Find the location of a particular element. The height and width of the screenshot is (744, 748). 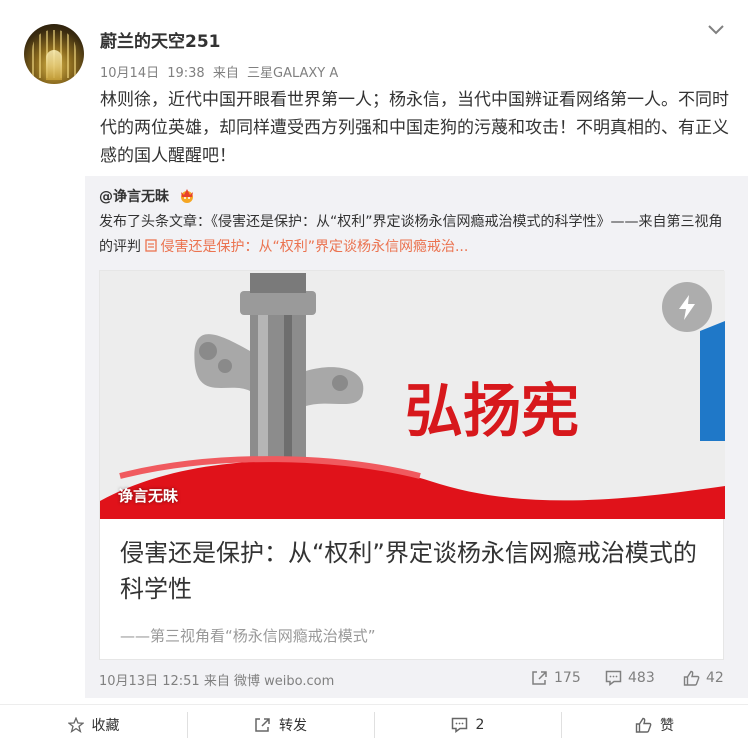

comment-count: 483 is located at coordinates (641, 678).